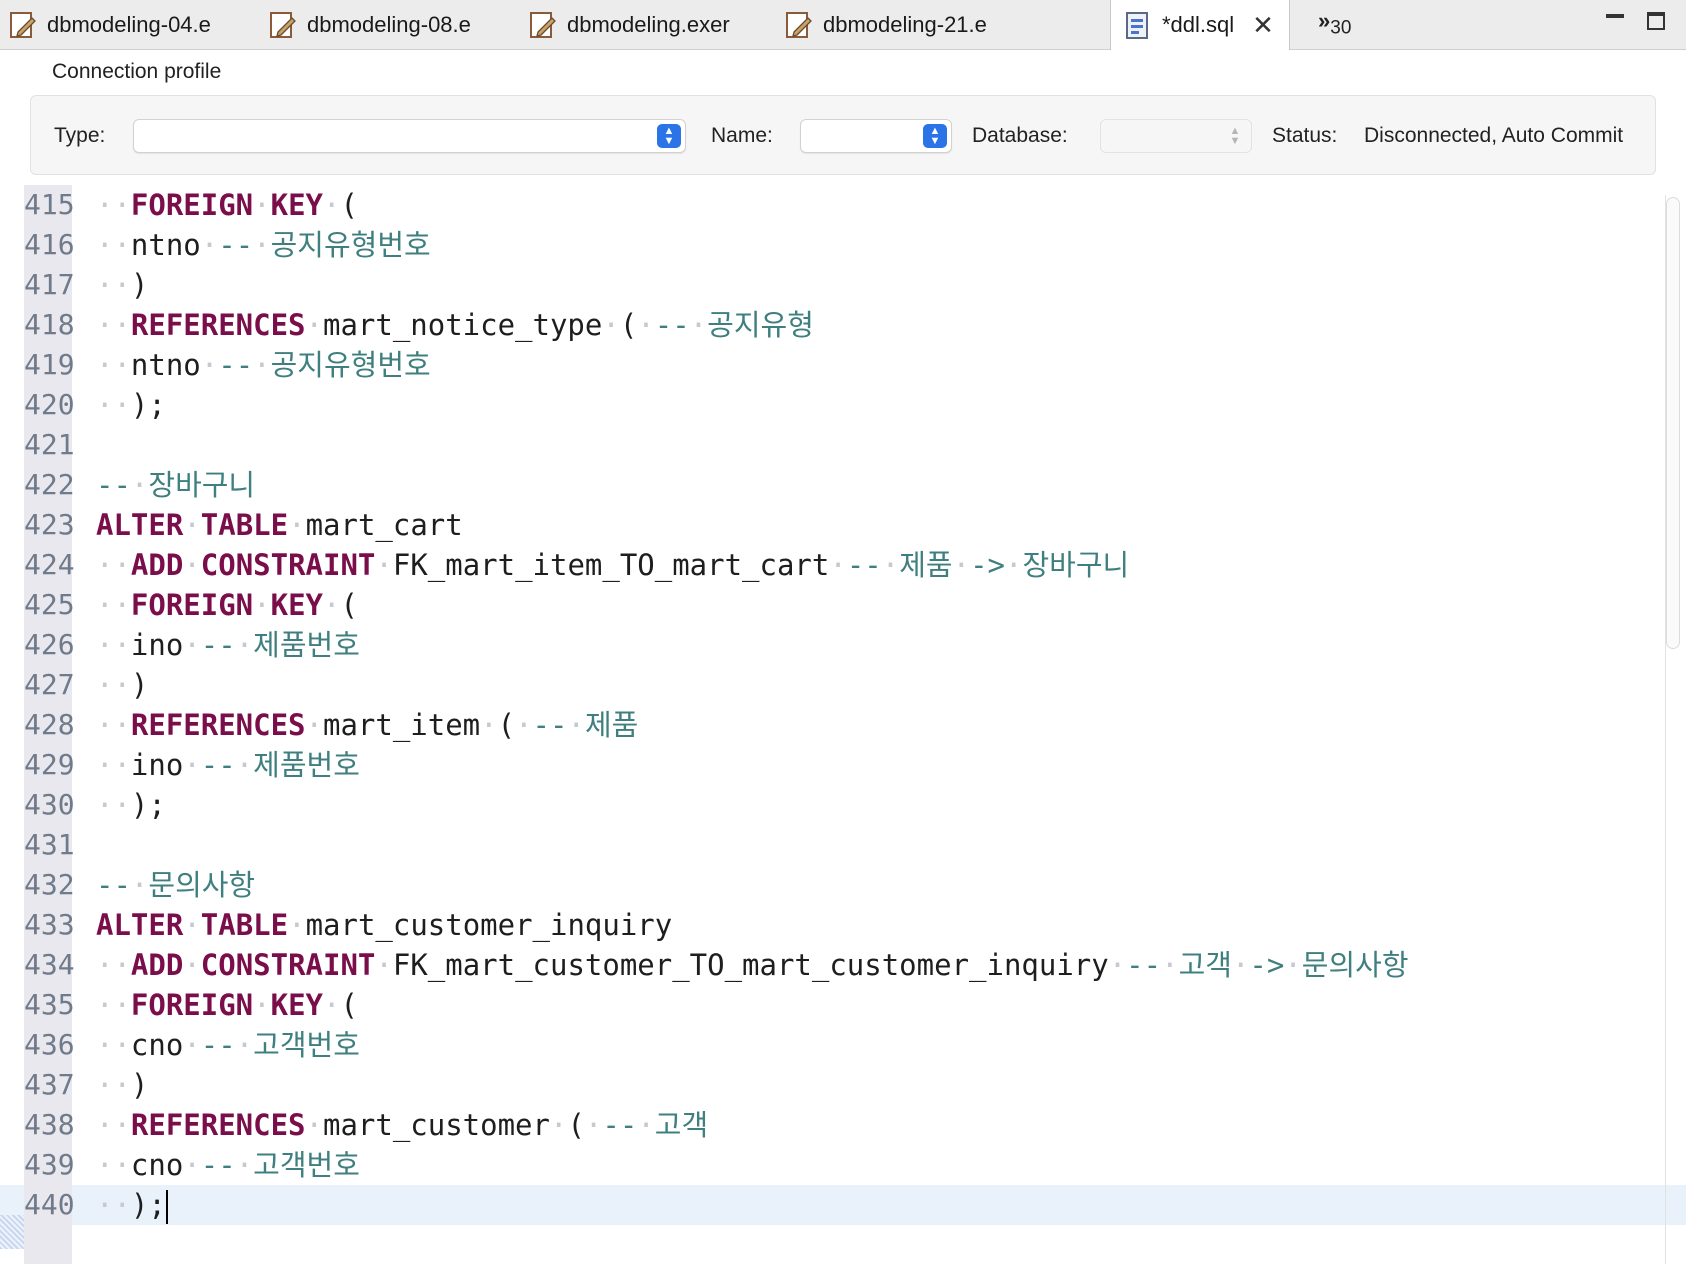  Describe the element at coordinates (843, 365) in the screenshot. I see `code-line: 419 ··ntno·--·공지유형번호` at that location.